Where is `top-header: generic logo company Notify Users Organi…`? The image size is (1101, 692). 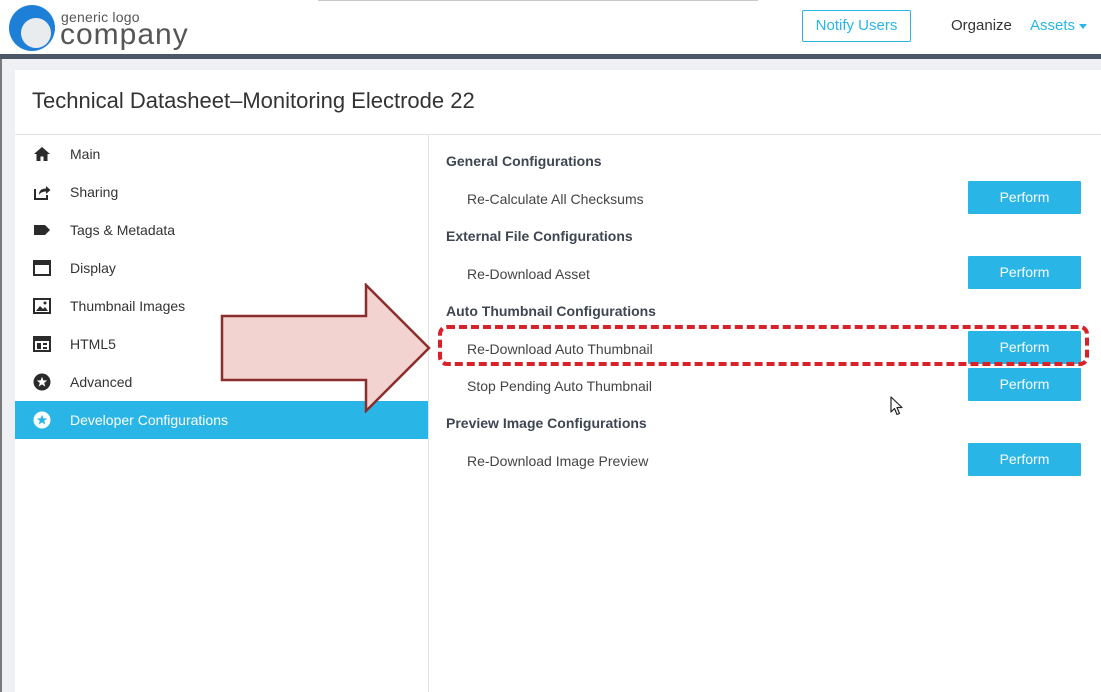 top-header: generic logo company Notify Users Organi… is located at coordinates (550, 27).